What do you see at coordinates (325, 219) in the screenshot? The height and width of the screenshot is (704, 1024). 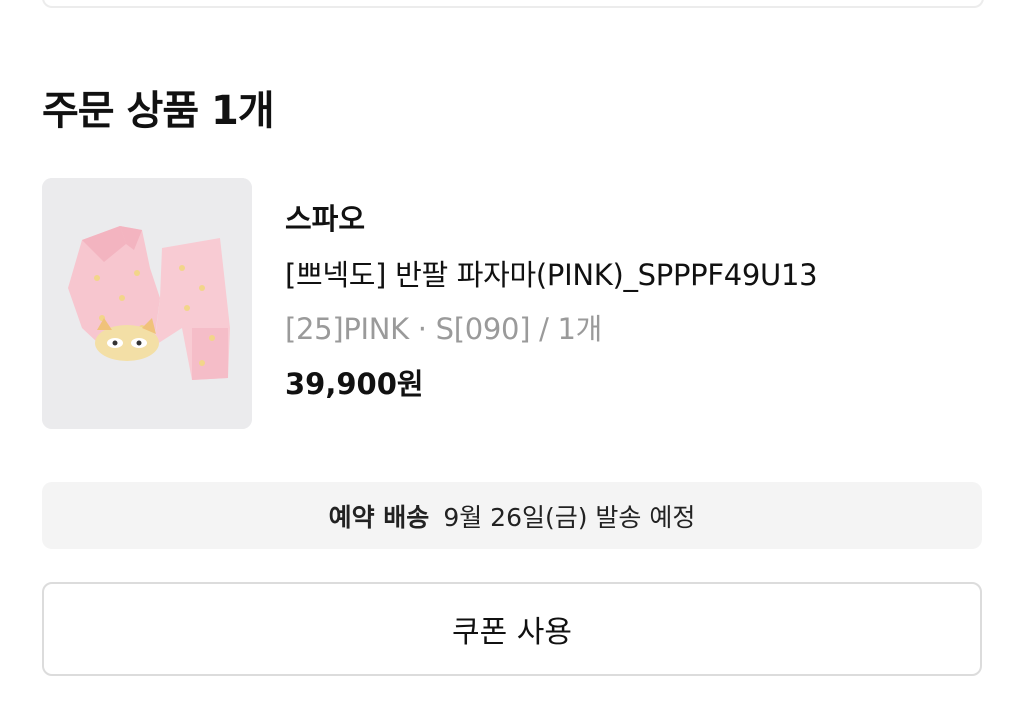 I see `product-brand: 스파오` at bounding box center [325, 219].